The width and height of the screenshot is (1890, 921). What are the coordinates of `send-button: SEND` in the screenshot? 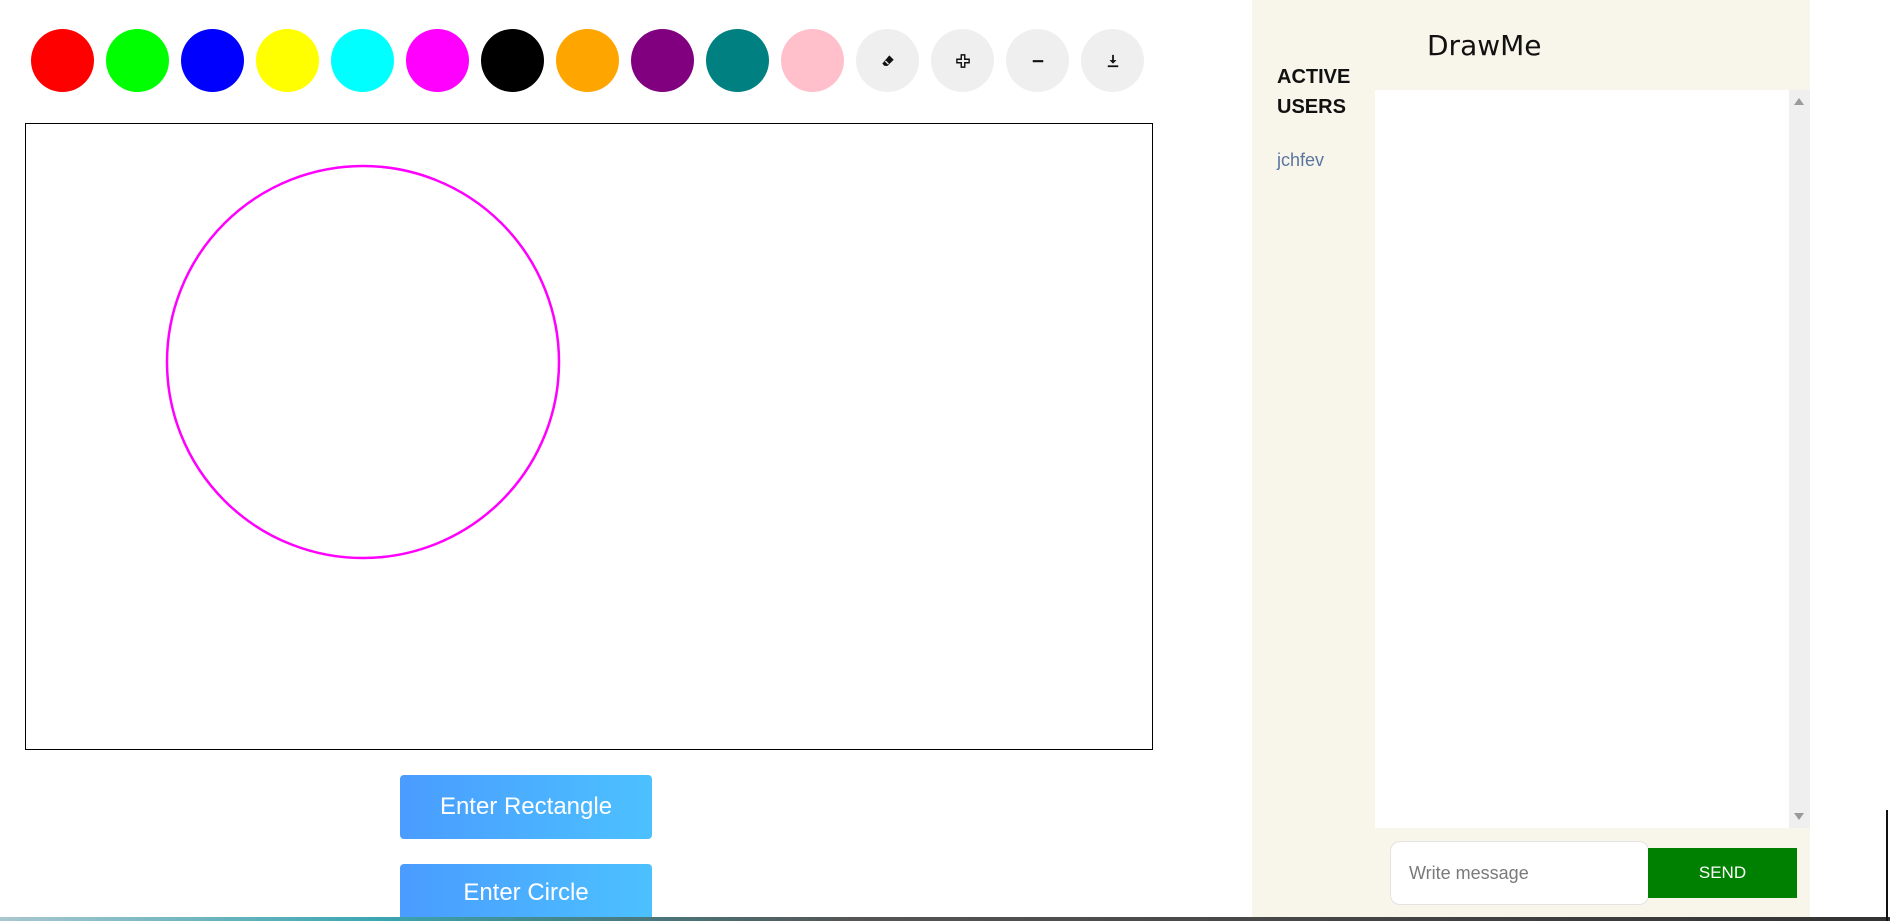 It's located at (1722, 873).